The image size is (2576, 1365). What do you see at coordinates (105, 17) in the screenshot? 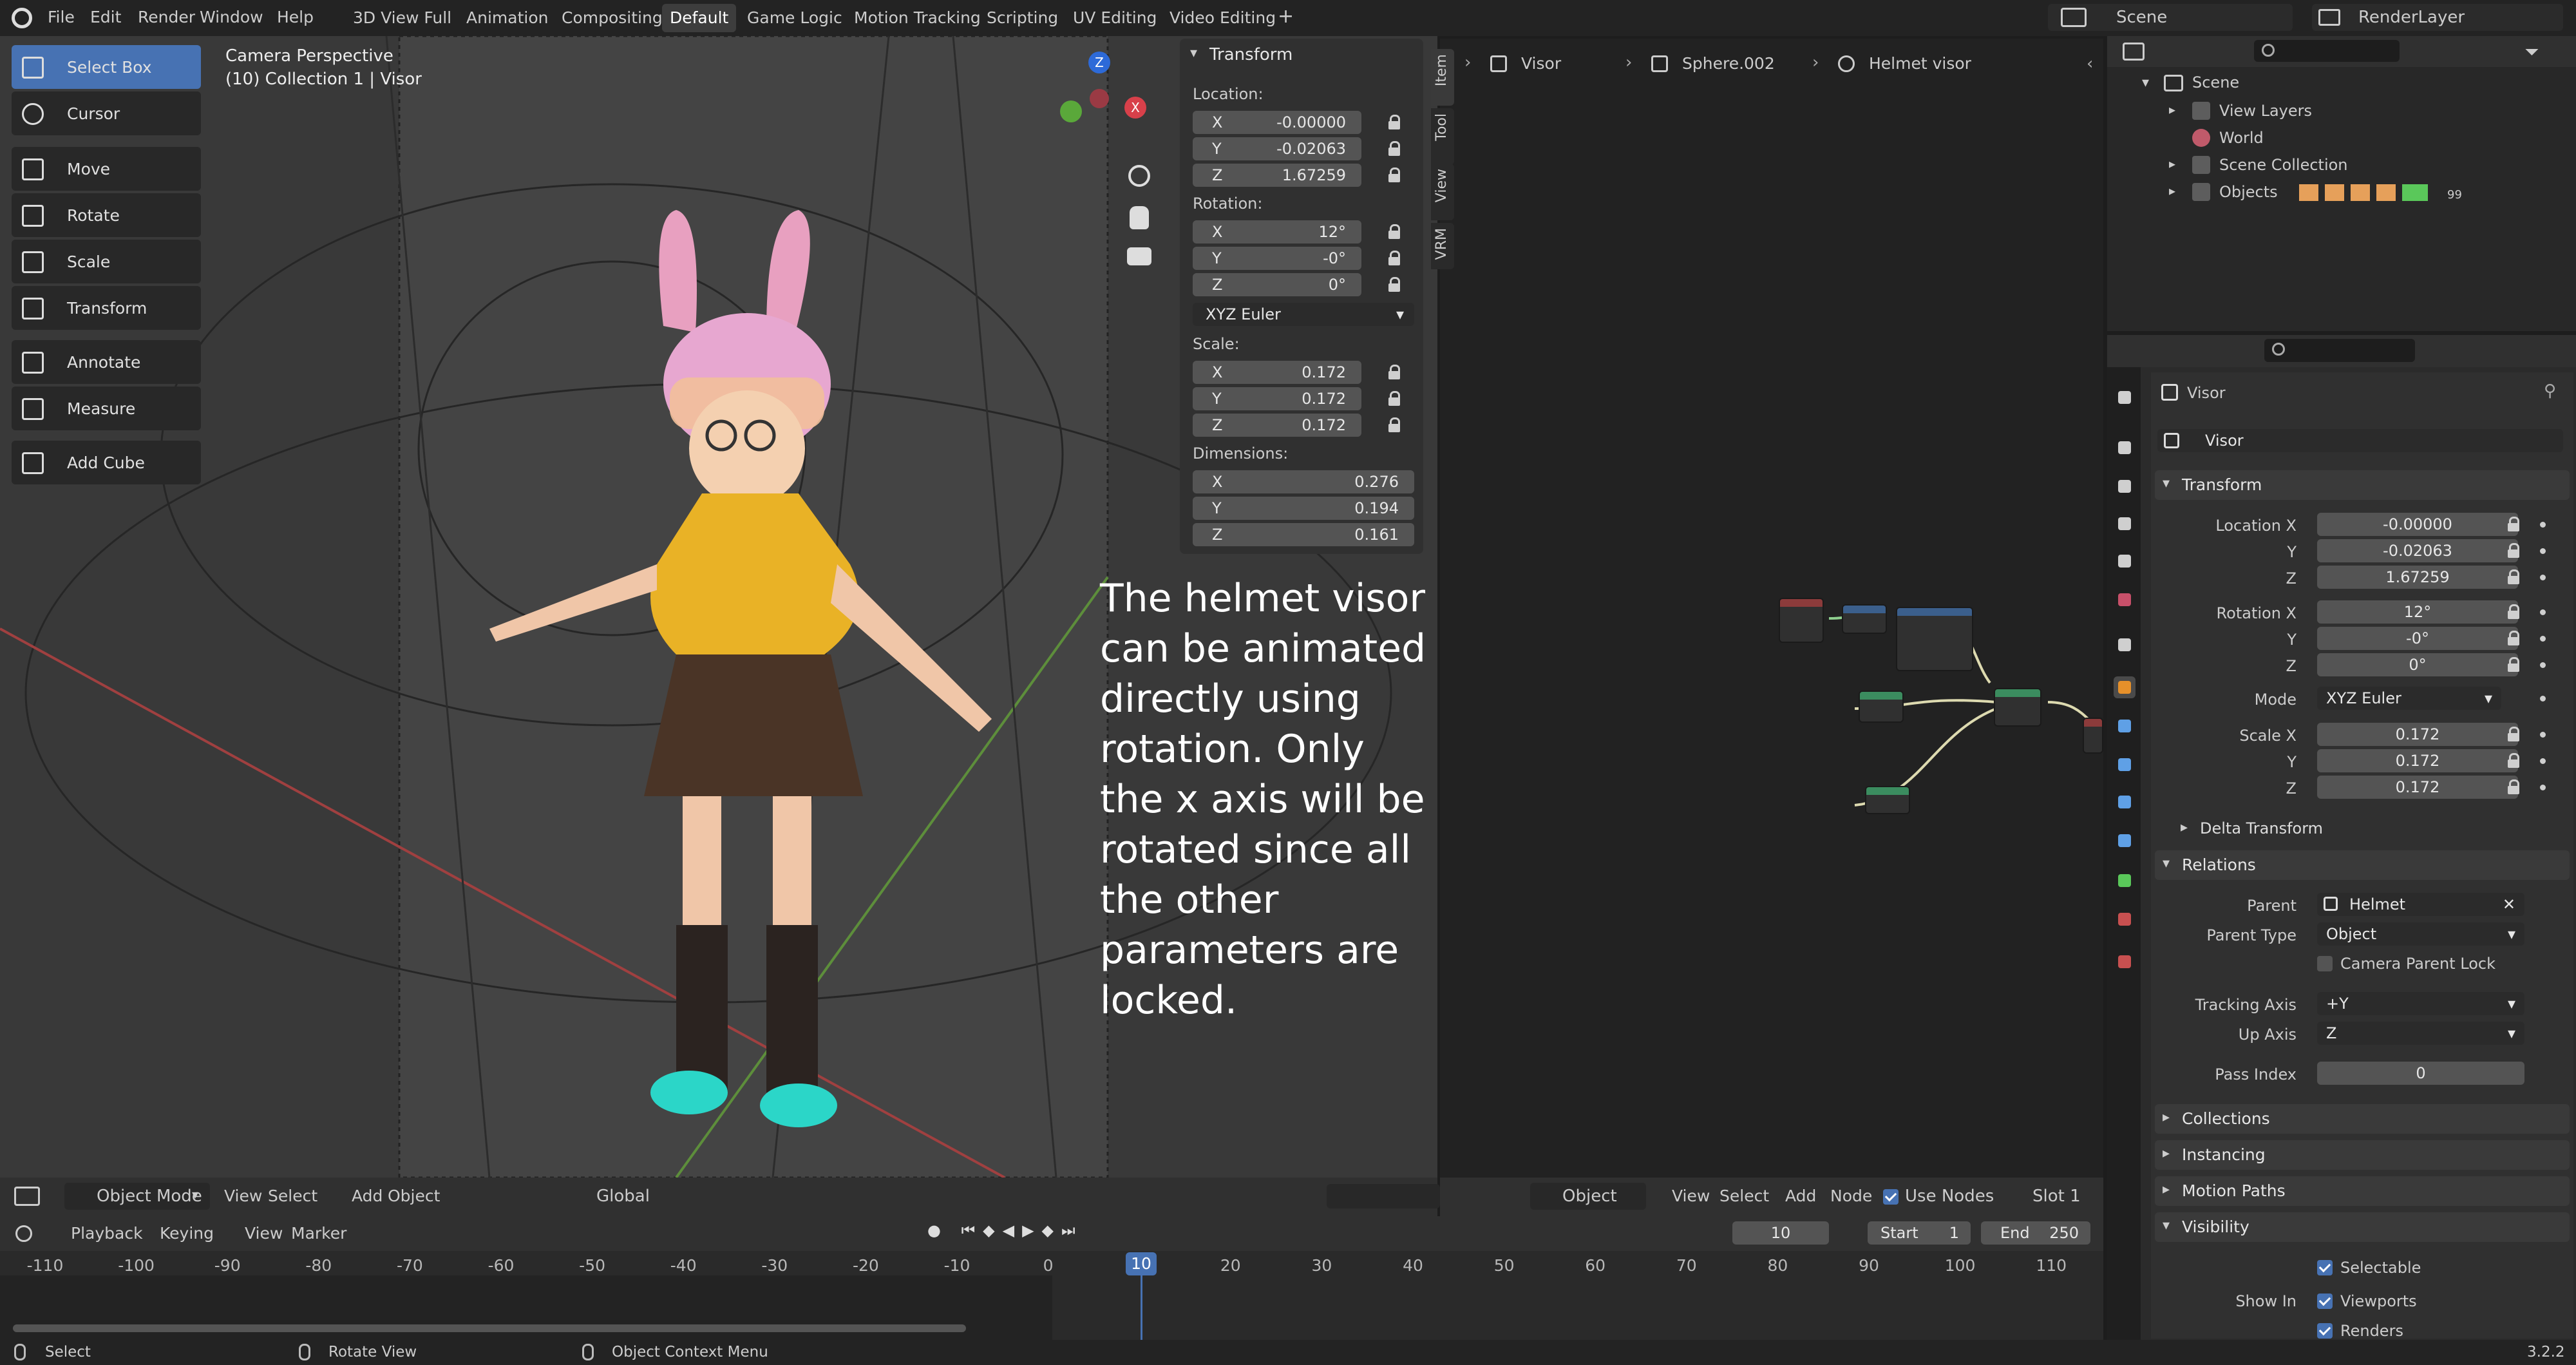
I see `menu-edit: Edit` at bounding box center [105, 17].